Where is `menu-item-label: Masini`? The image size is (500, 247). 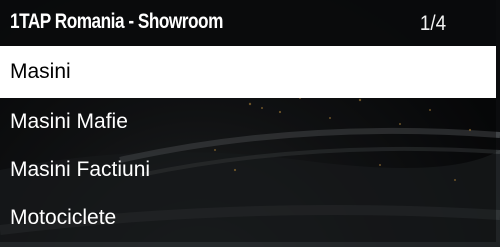 menu-item-label: Masini is located at coordinates (40, 71).